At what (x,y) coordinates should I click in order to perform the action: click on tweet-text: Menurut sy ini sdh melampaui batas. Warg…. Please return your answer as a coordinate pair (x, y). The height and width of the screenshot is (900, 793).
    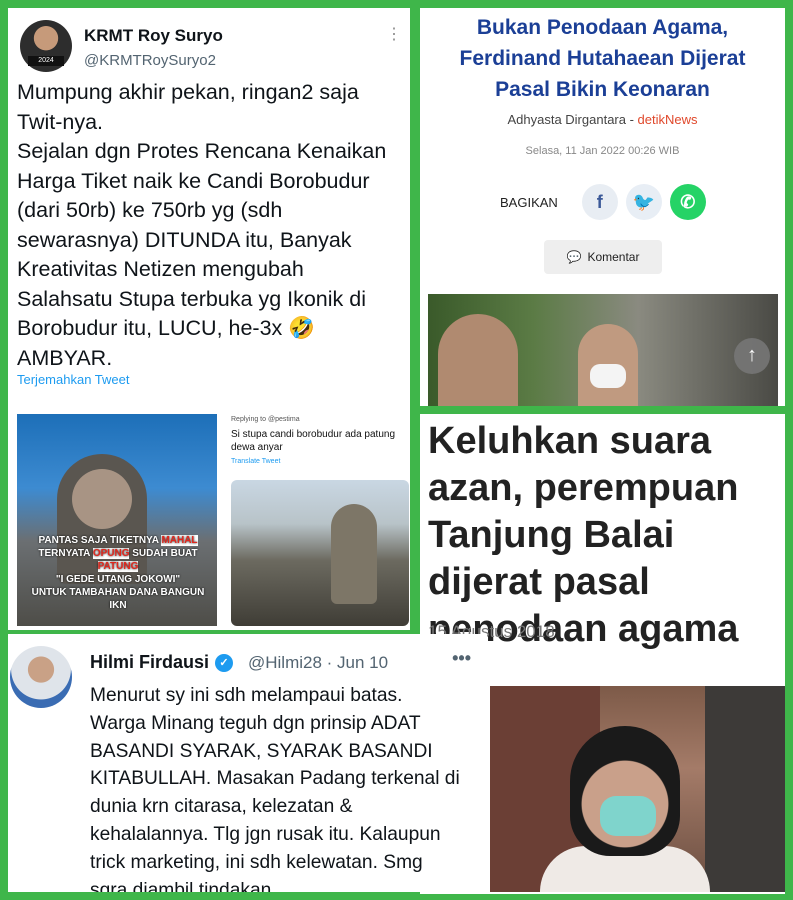
    Looking at the image, I should click on (285, 787).